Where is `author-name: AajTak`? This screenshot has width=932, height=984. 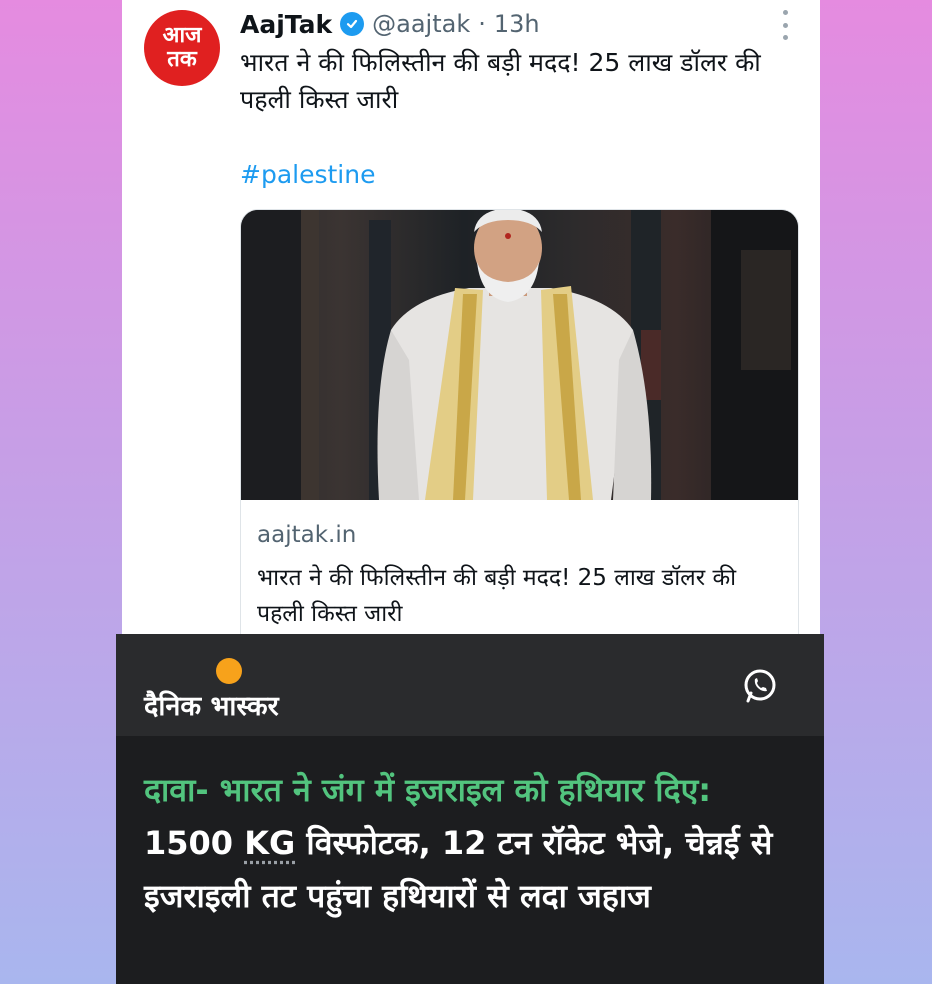
author-name: AajTak is located at coordinates (286, 24).